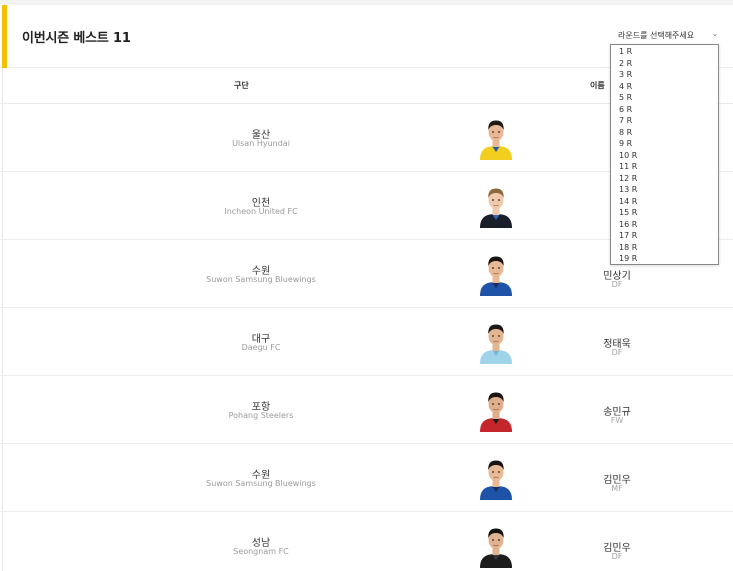 The height and width of the screenshot is (571, 733). Describe the element at coordinates (617, 488) in the screenshot. I see `player-position: MF` at that location.